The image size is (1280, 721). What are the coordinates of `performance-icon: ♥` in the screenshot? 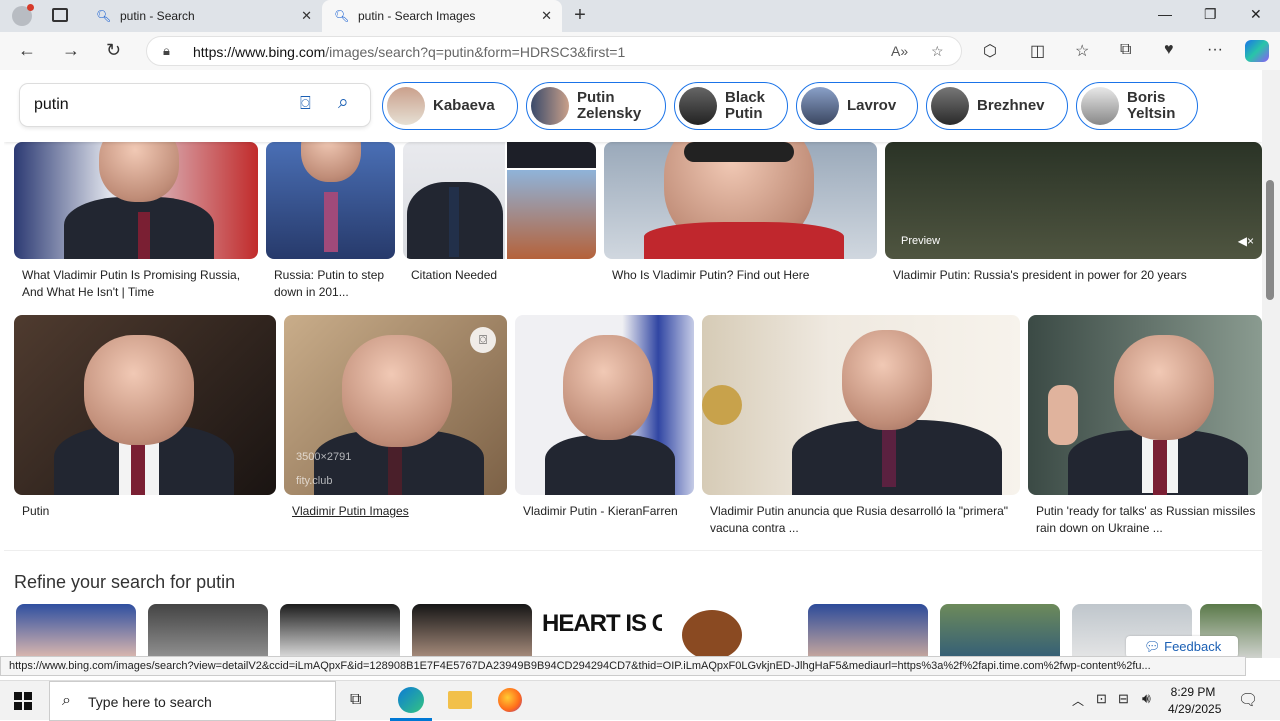 It's located at (1169, 50).